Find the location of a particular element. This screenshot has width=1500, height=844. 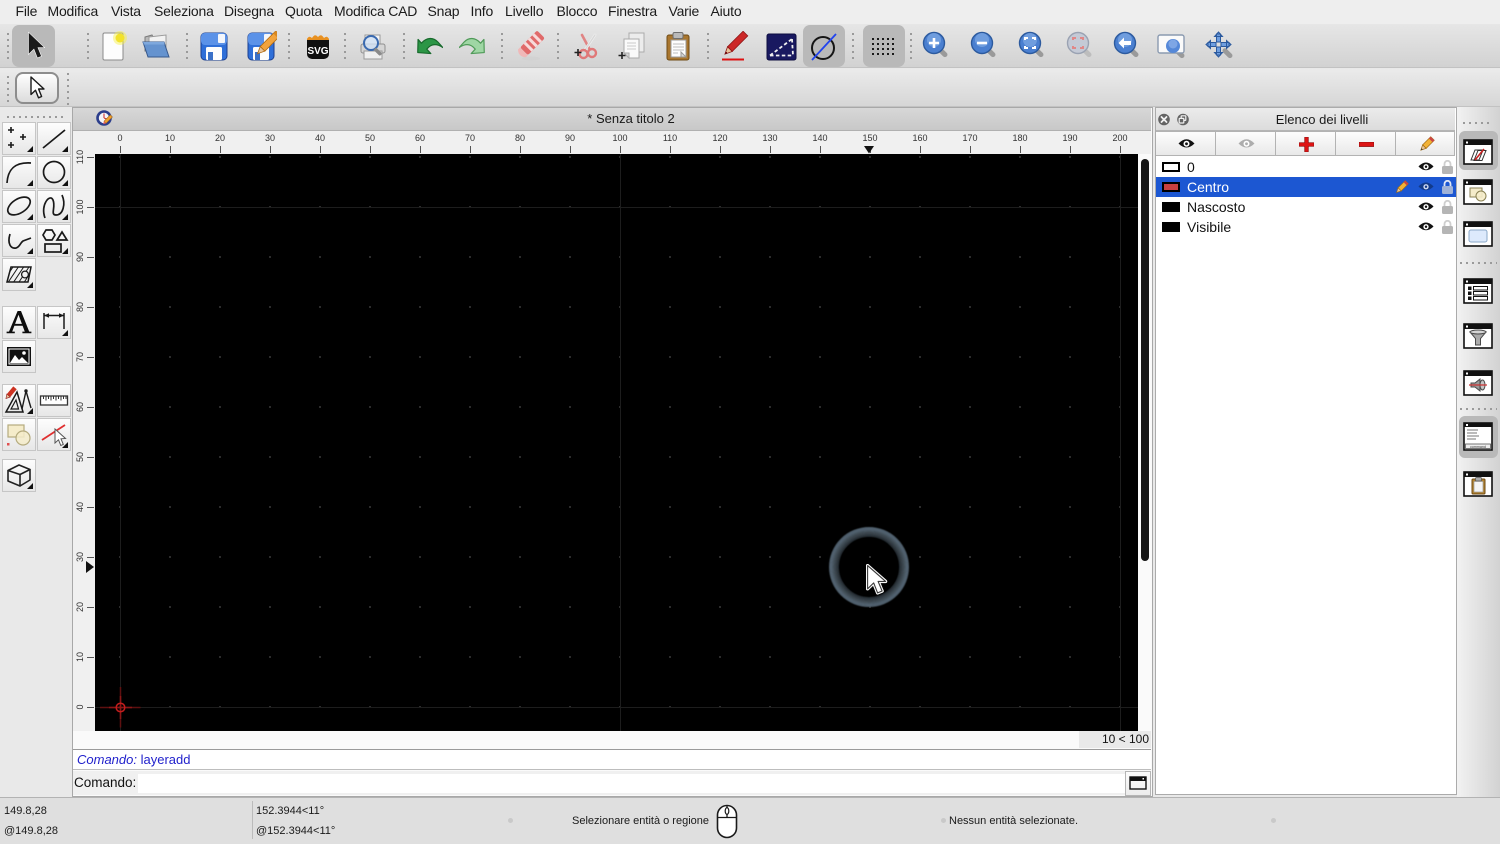

svg-text: SVG is located at coordinates (317, 51).